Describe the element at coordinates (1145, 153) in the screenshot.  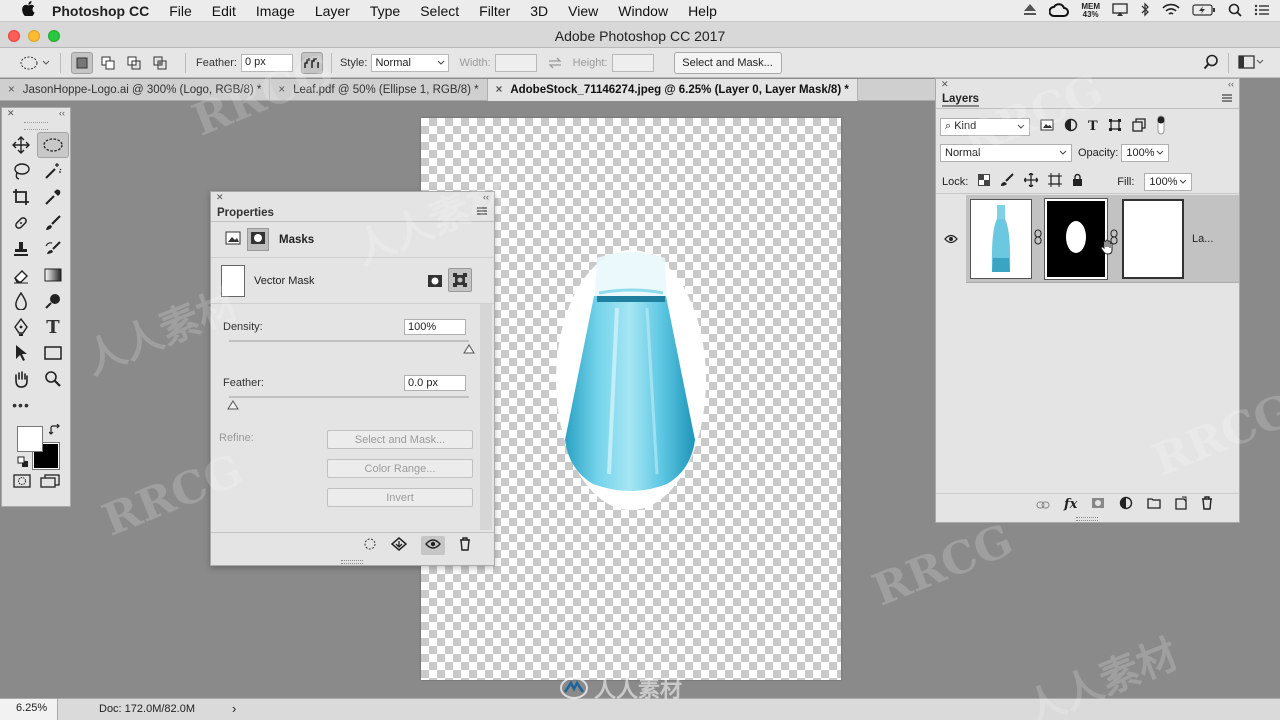
I see `opacity-input: 100%` at that location.